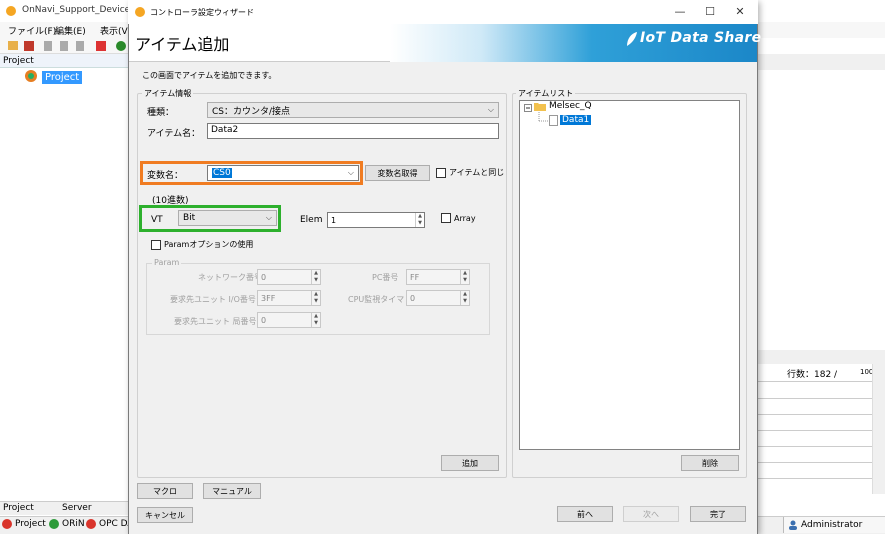 The height and width of the screenshot is (534, 885). Describe the element at coordinates (680, 12) in the screenshot. I see `minimize-button: —` at that location.